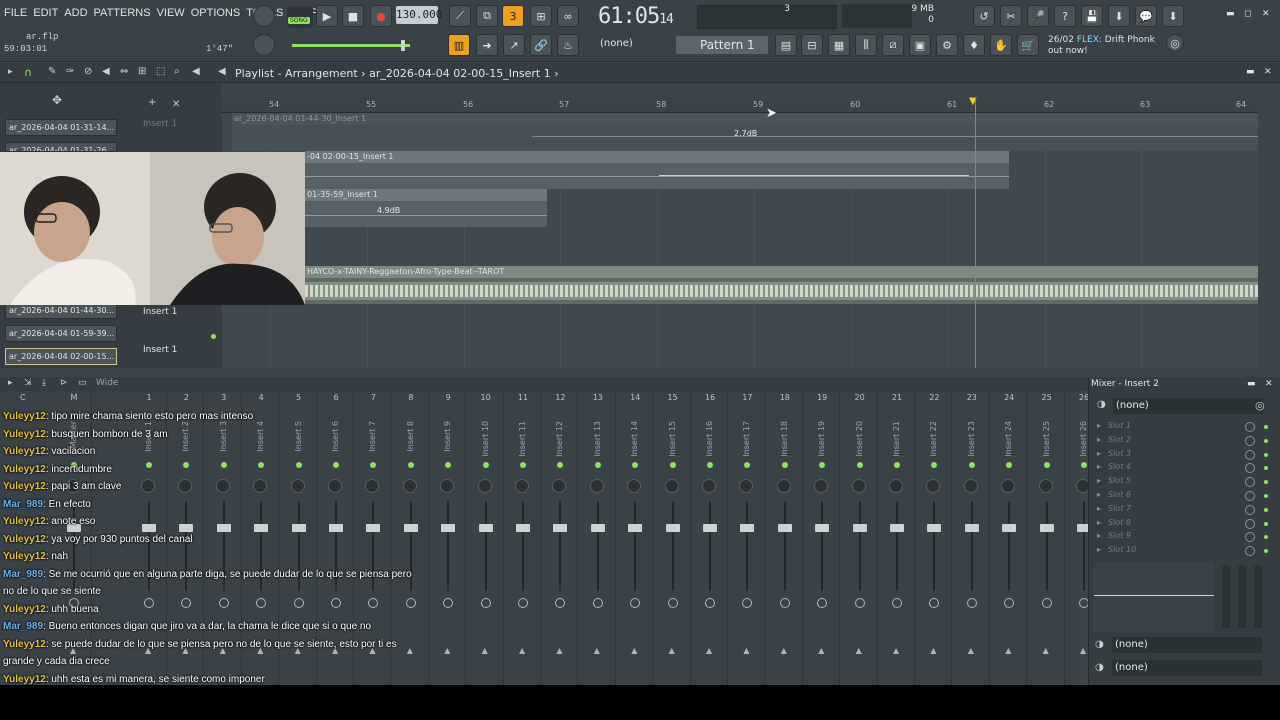 Image resolution: width=1280 pixels, height=720 pixels. I want to click on mixer-strip-9: 9 Insert 9 ▲, so click(448, 538).